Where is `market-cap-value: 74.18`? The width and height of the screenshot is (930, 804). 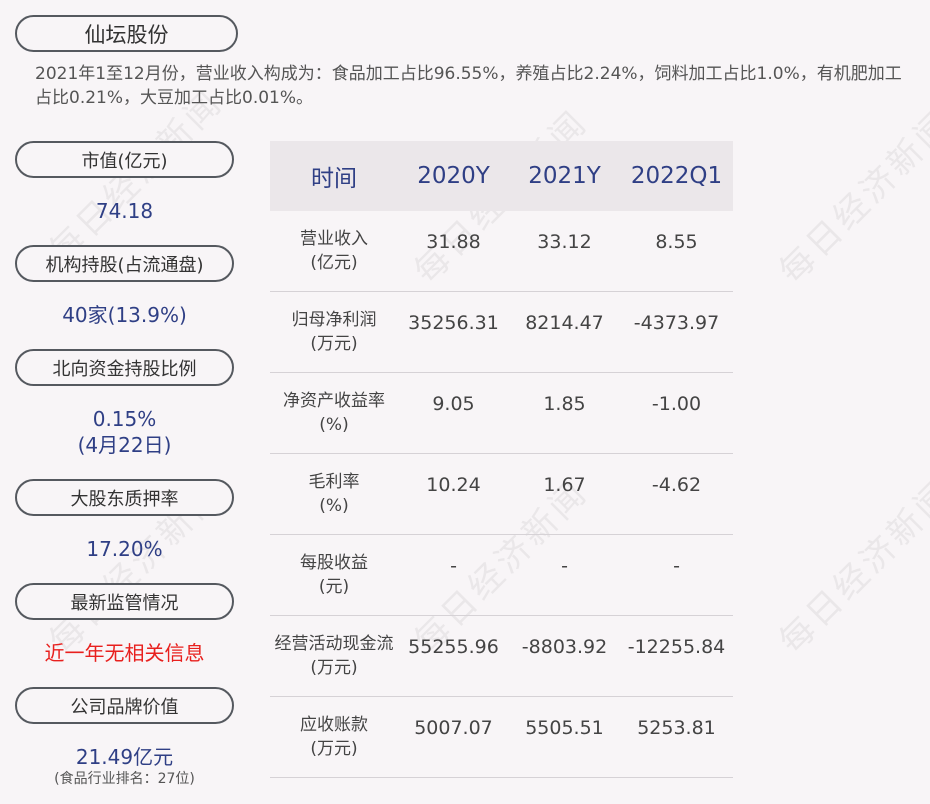 market-cap-value: 74.18 is located at coordinates (124, 211).